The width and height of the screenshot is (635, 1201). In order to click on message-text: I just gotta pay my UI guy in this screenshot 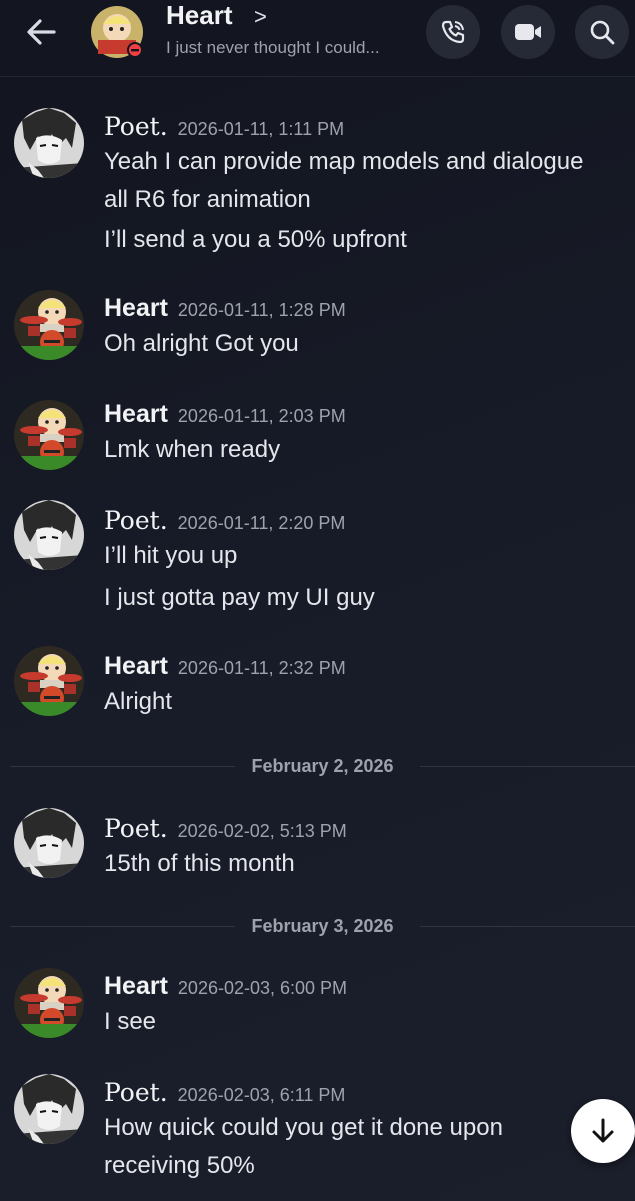, I will do `click(239, 597)`.